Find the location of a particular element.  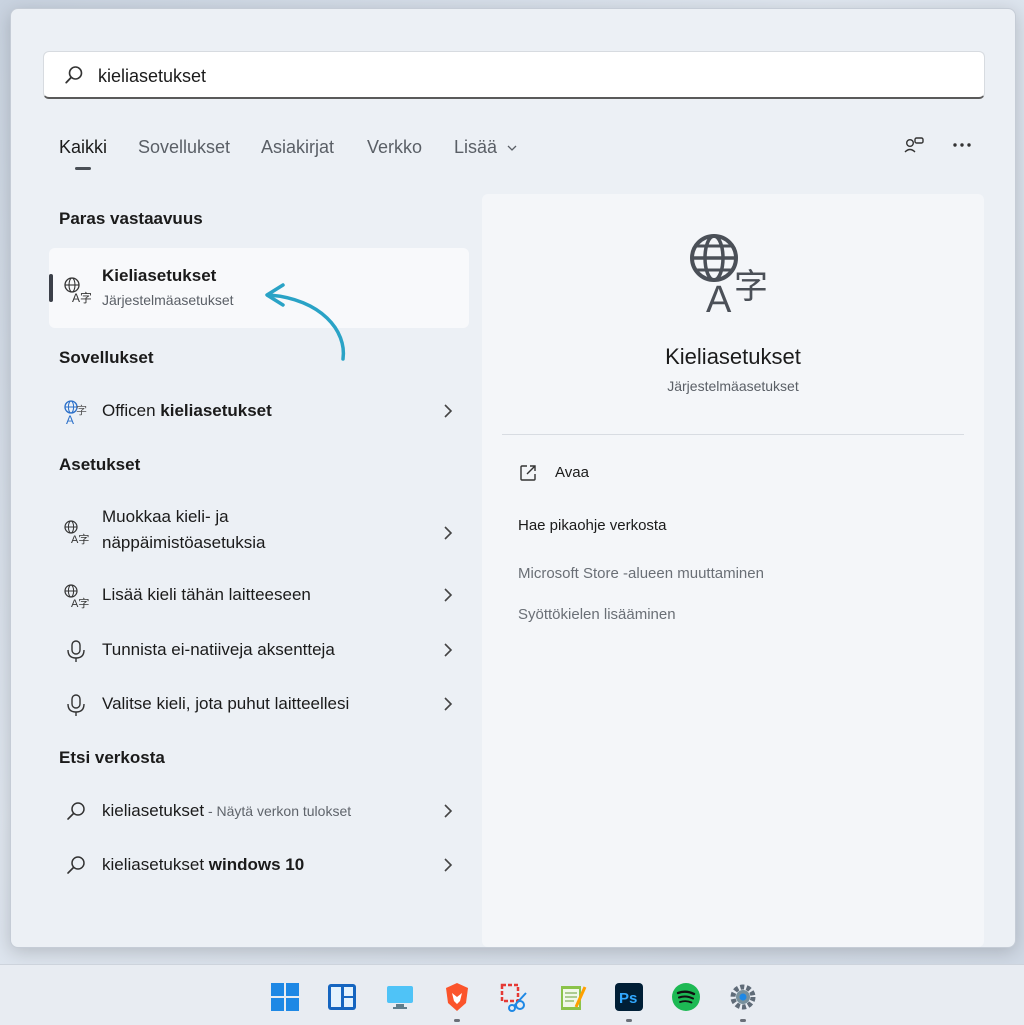

list-item-label: kieliasetukset - Näytä verkon tulokset is located at coordinates (226, 811).